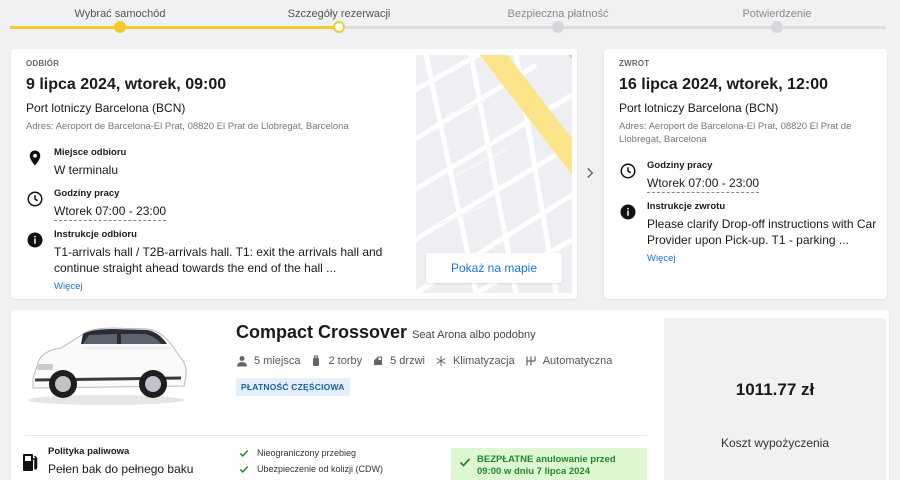 The image size is (900, 480). I want to click on step-label: Szczegóły rezerwacji, so click(339, 14).